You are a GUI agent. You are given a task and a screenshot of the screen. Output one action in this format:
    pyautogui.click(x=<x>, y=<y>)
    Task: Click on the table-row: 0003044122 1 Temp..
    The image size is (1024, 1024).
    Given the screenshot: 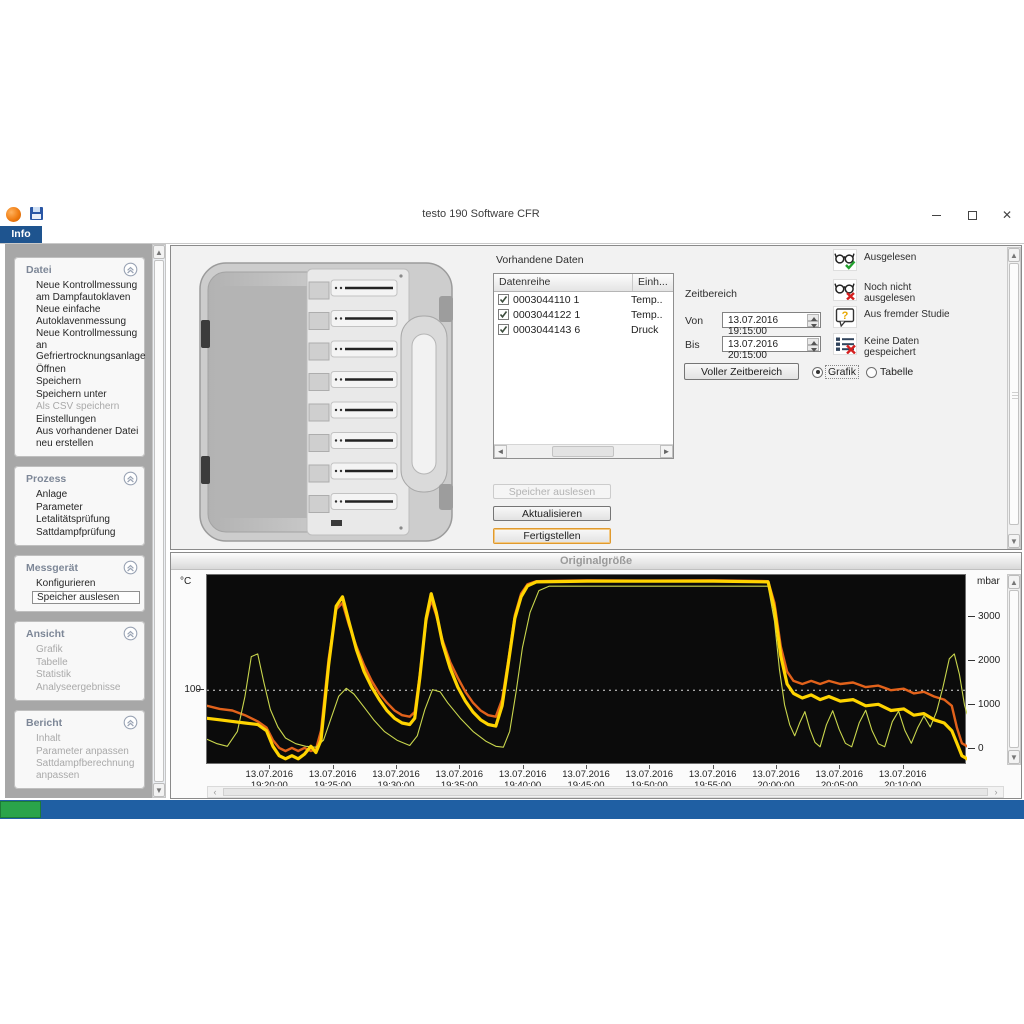 What is the action you would take?
    pyautogui.click(x=583, y=314)
    